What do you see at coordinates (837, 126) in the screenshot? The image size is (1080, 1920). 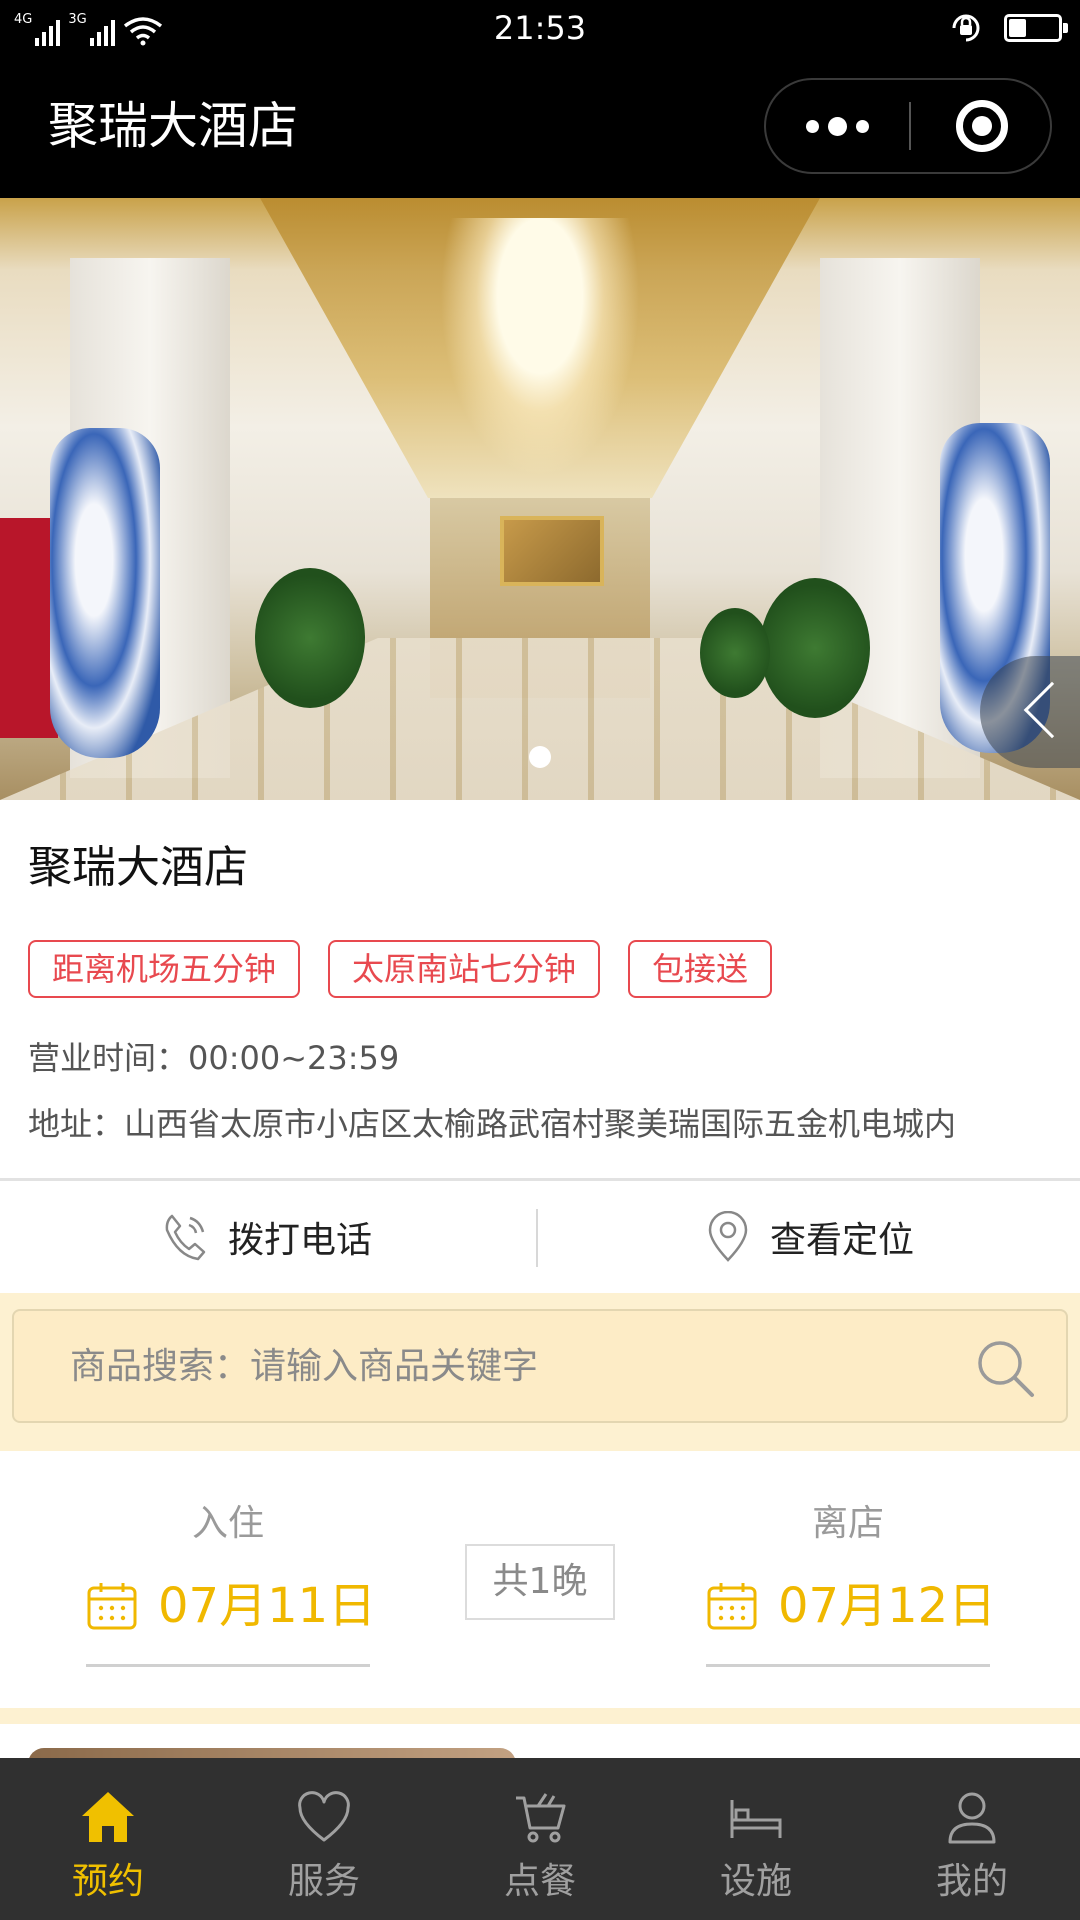 I see `more-menu-button` at bounding box center [837, 126].